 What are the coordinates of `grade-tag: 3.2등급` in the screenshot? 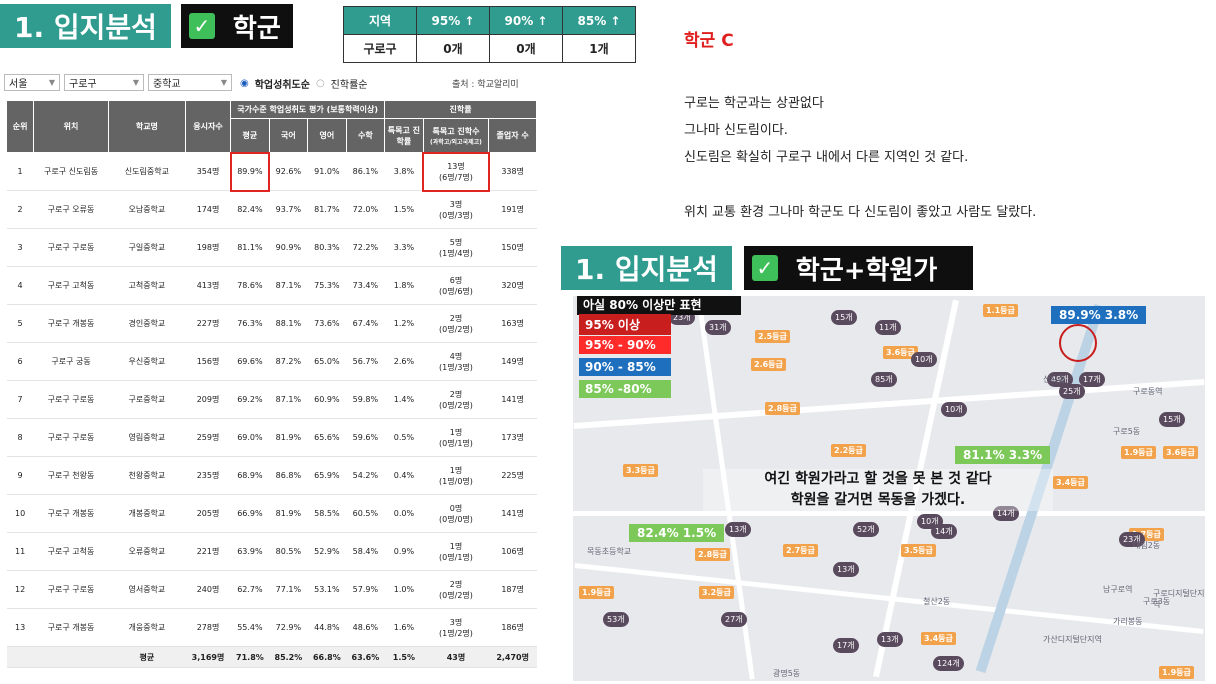 It's located at (716, 592).